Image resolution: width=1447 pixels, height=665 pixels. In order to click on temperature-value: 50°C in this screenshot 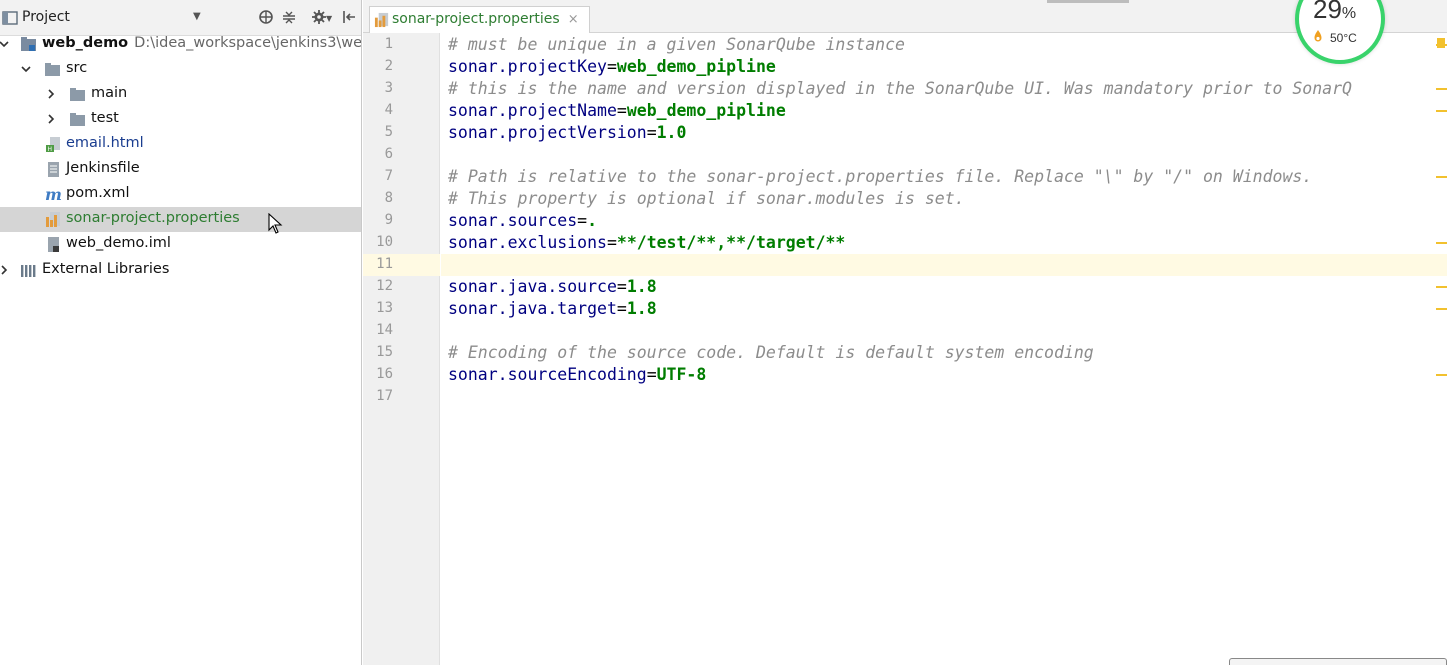, I will do `click(1343, 38)`.